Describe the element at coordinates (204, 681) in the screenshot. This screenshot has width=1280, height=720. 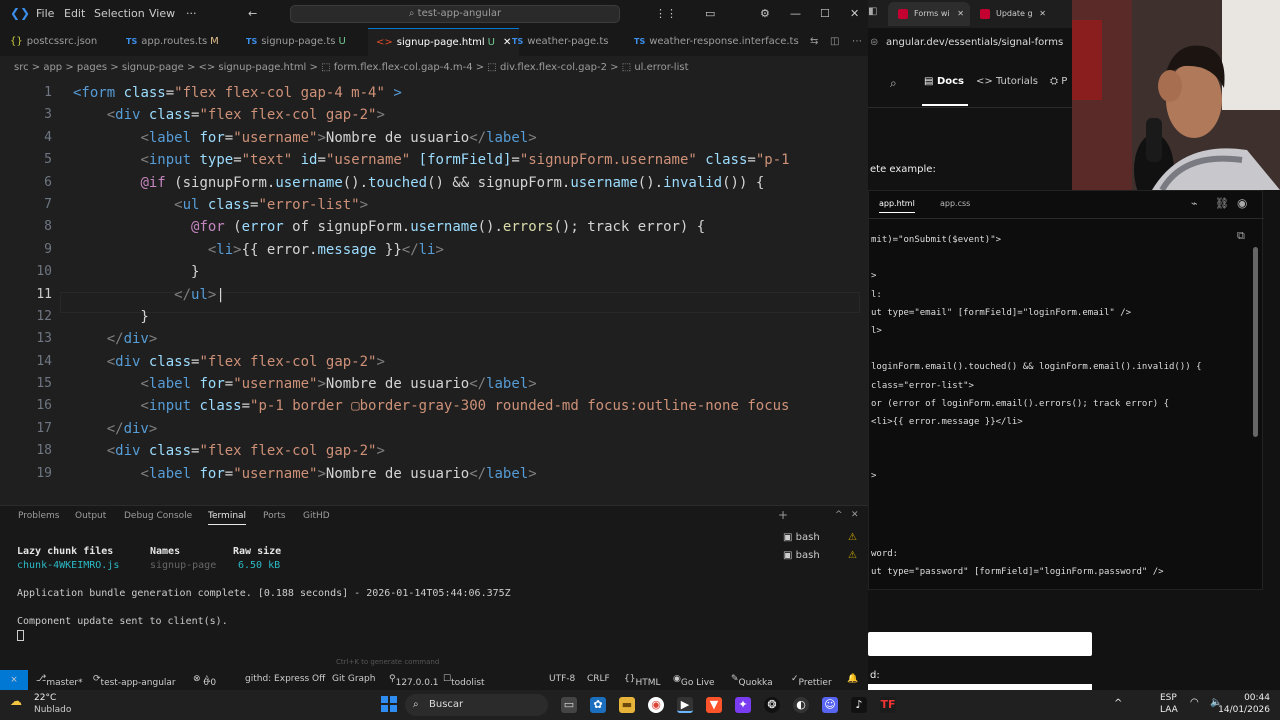
I see `problems-indicator: ⊗ 0 △ 0` at that location.